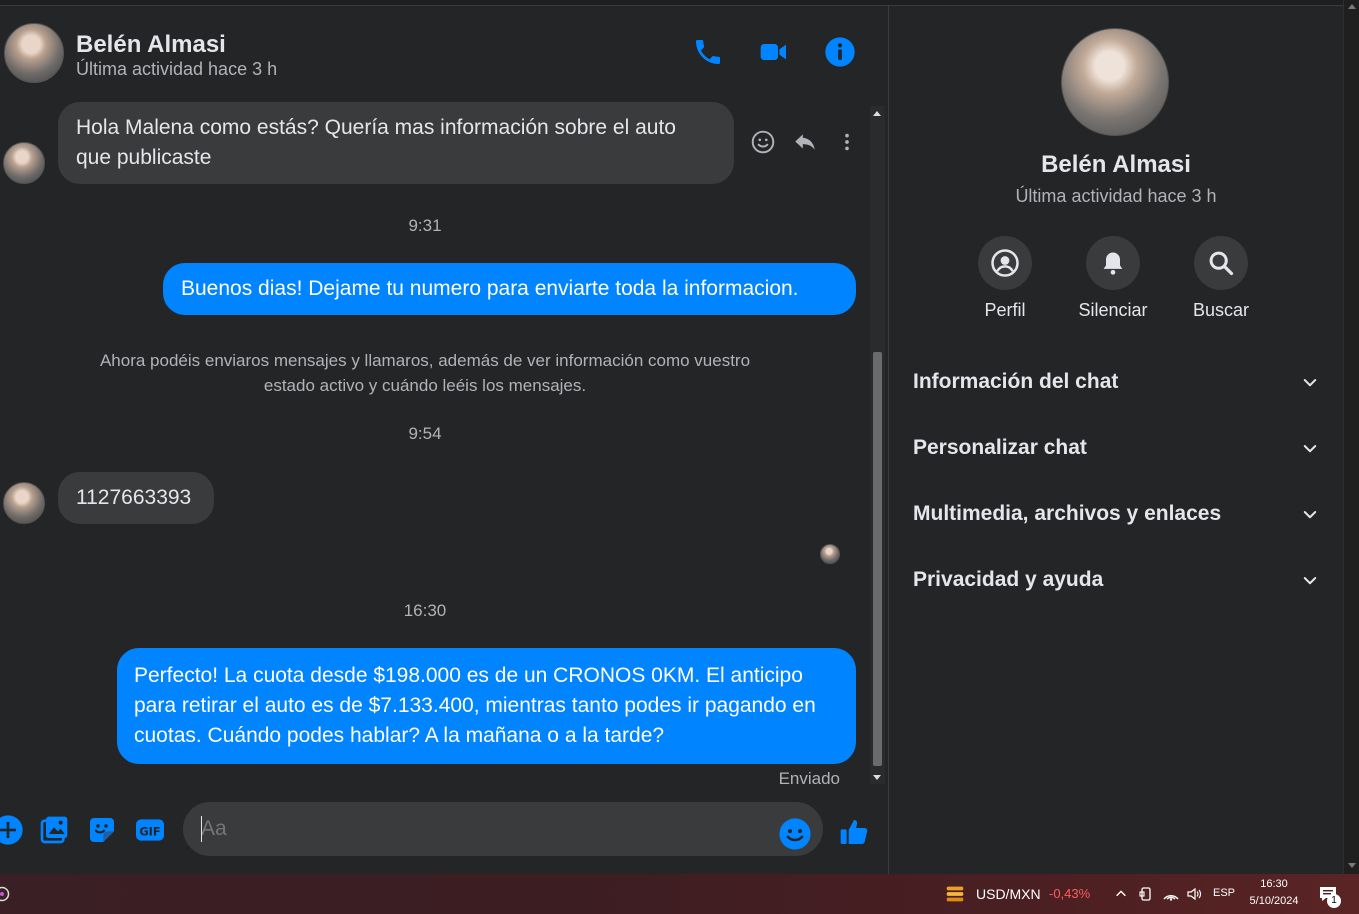 Image resolution: width=1359 pixels, height=914 pixels. What do you see at coordinates (1113, 278) in the screenshot?
I see `mute-action-button: Silenciar` at bounding box center [1113, 278].